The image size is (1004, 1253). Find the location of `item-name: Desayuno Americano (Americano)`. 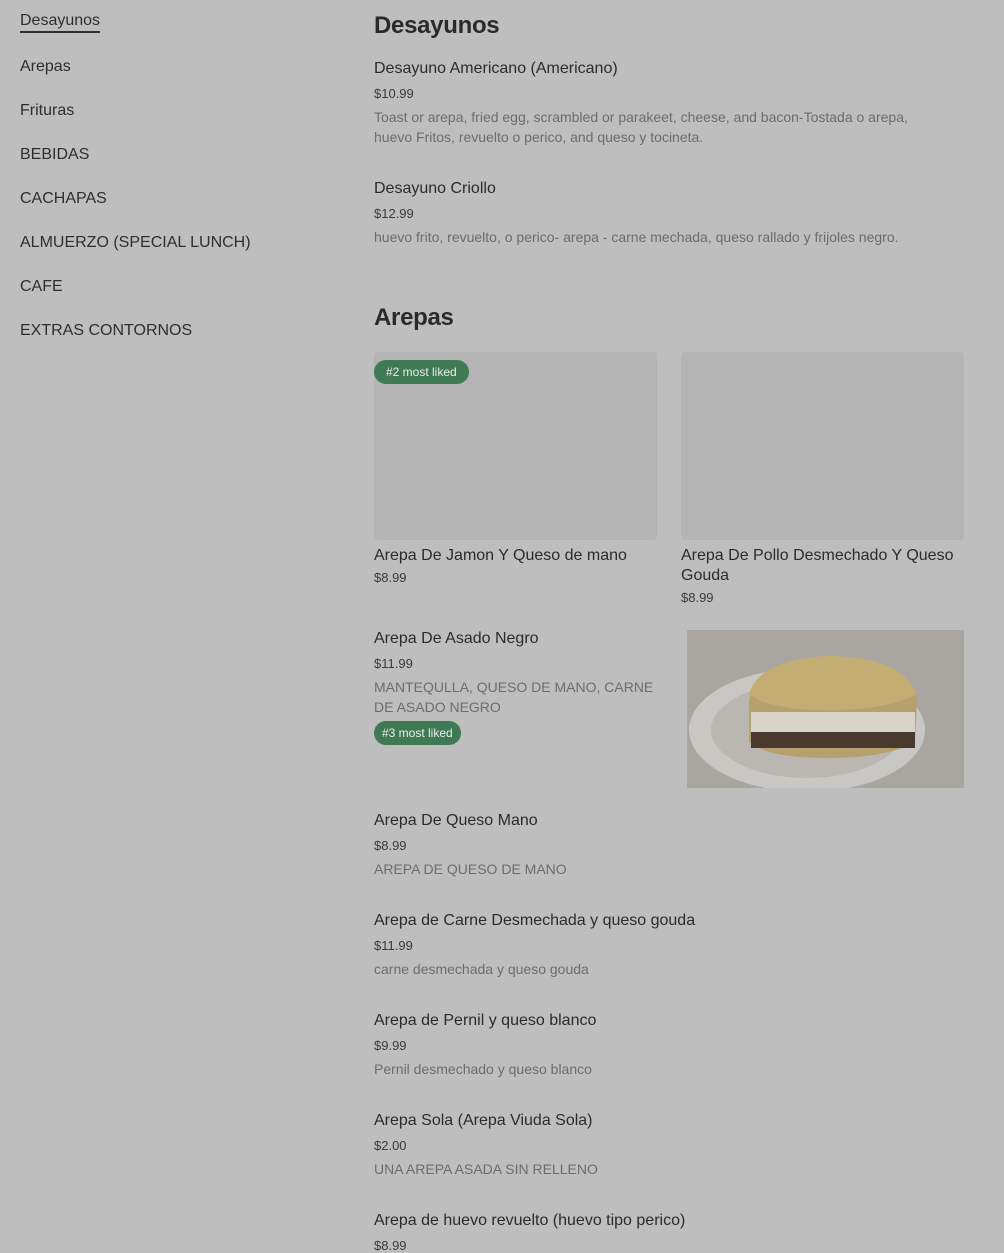

item-name: Desayuno Americano (Americano) is located at coordinates (496, 68).